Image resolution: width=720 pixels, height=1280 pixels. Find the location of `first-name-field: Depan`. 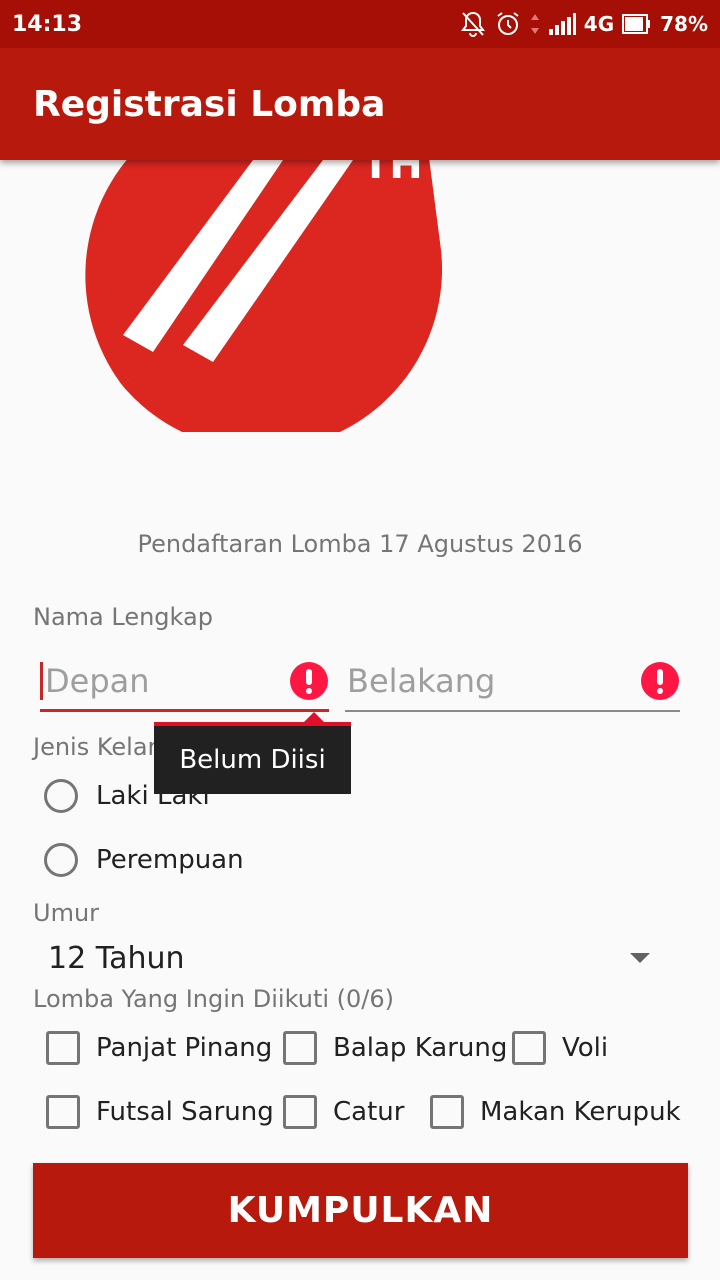

first-name-field: Depan is located at coordinates (184, 682).